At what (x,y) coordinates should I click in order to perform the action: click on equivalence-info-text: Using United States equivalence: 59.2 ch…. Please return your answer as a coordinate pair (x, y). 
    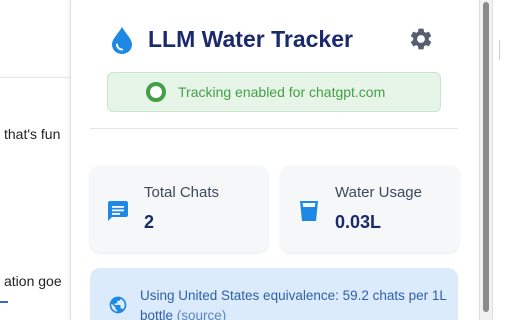
    Looking at the image, I should click on (295, 303).